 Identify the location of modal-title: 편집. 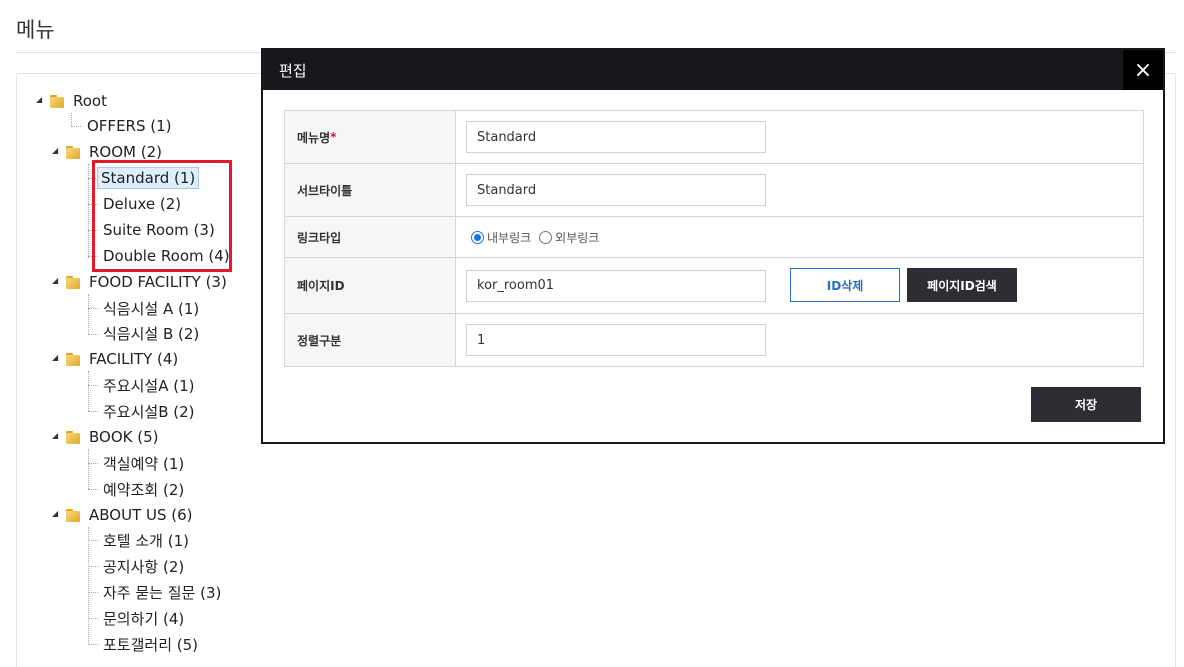
(293, 71).